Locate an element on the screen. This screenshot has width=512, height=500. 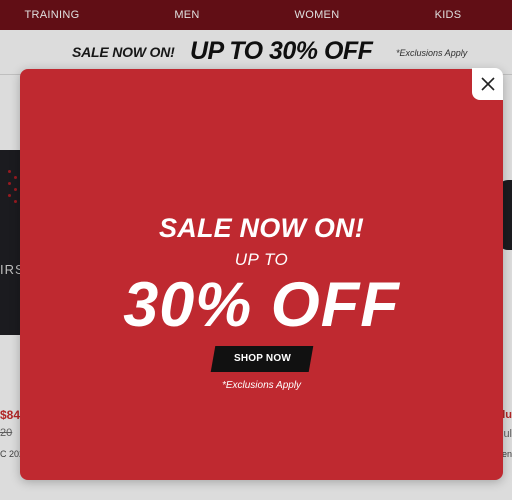
modal-up-to: UP TO is located at coordinates (261, 259).